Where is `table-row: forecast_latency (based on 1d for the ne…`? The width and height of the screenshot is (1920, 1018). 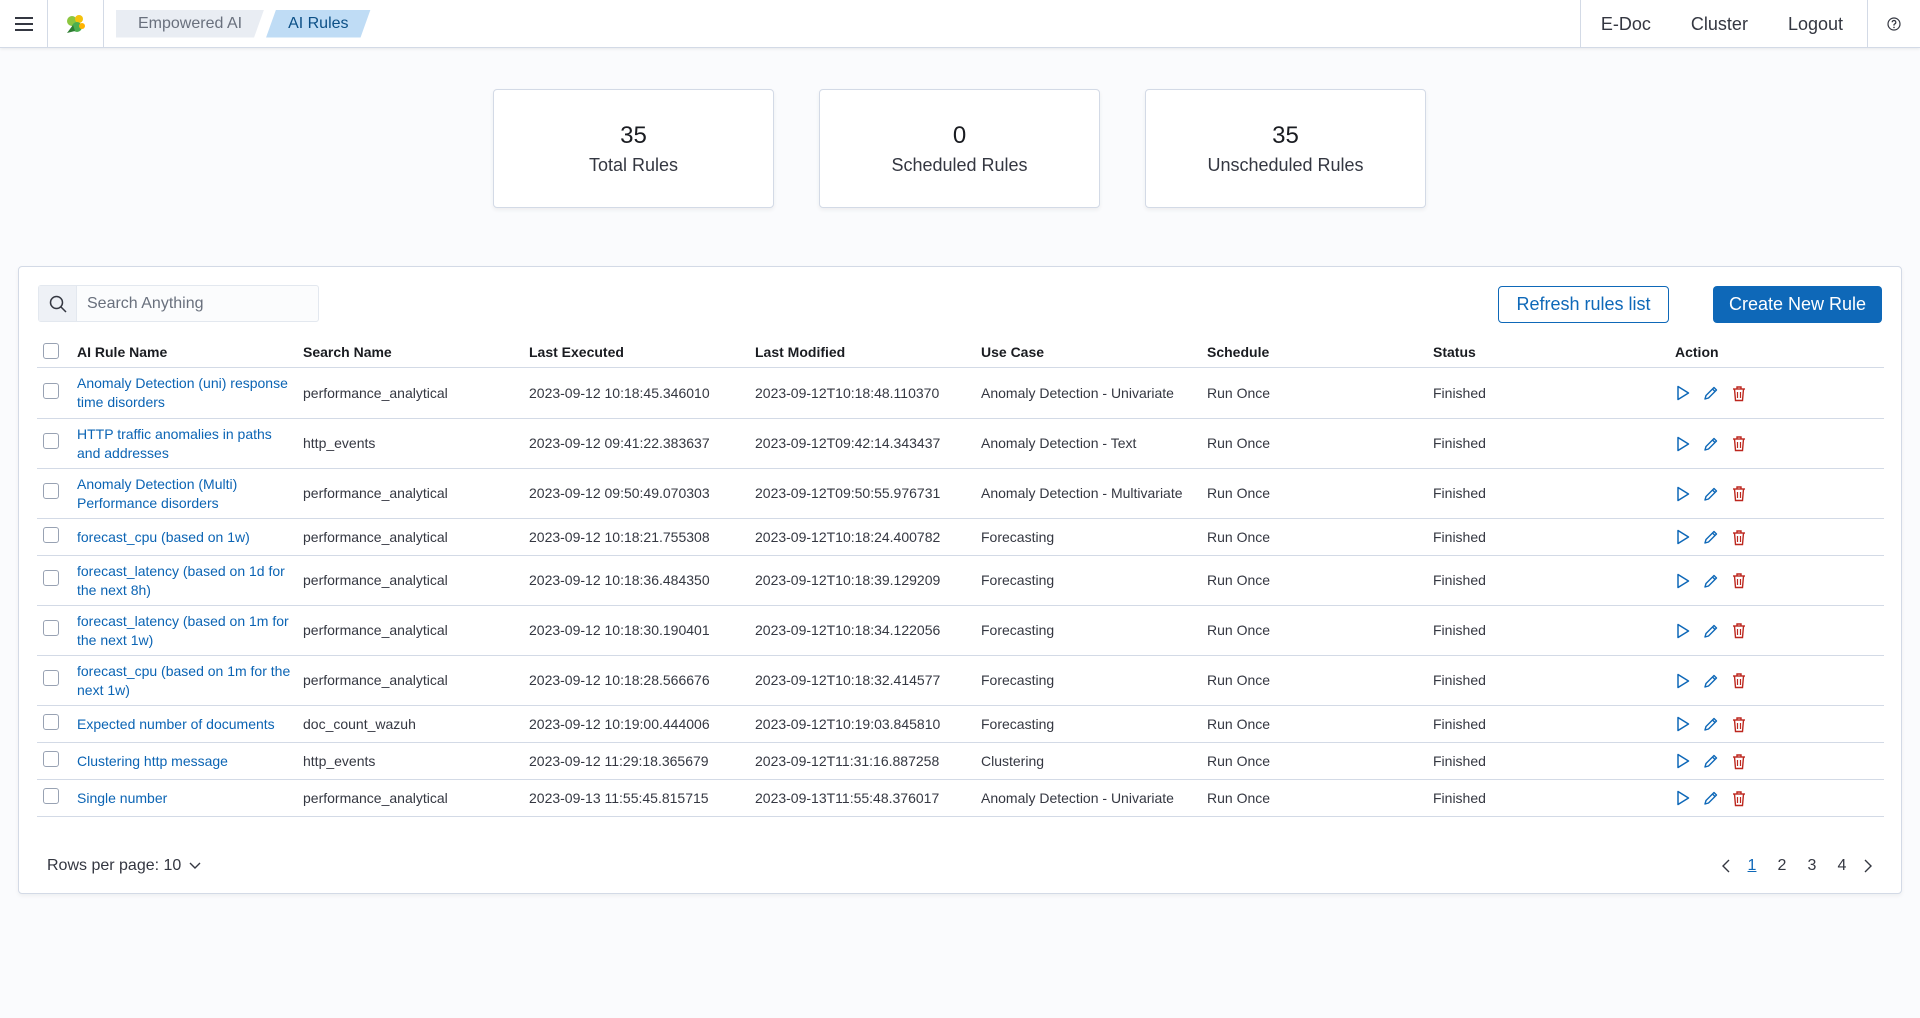 table-row: forecast_latency (based on 1d for the ne… is located at coordinates (960, 581).